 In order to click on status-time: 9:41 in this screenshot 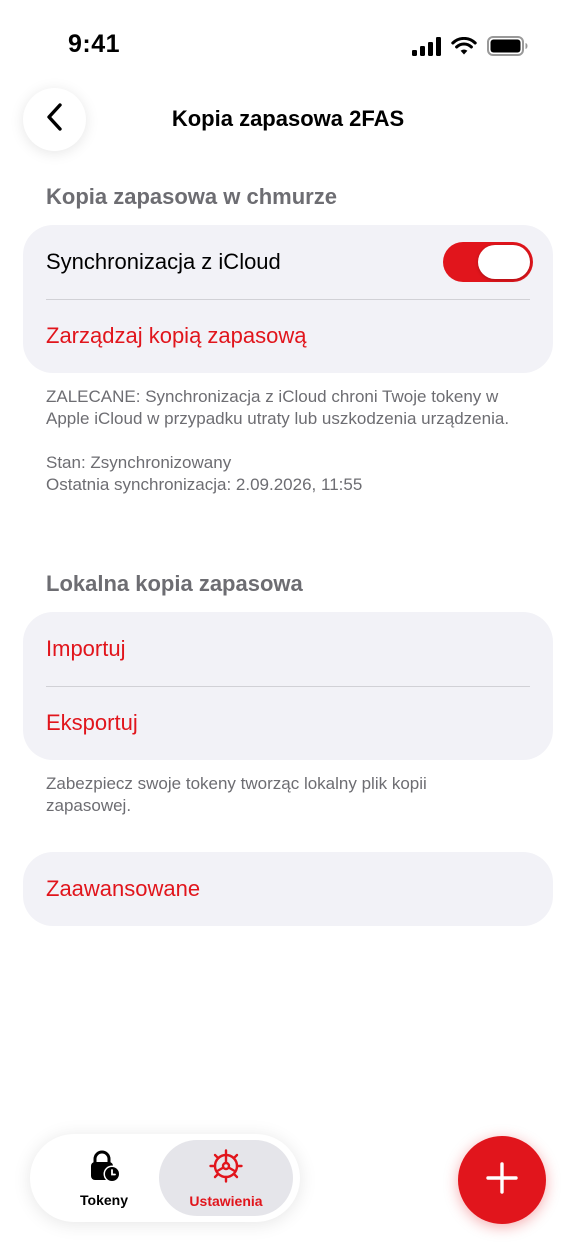, I will do `click(94, 44)`.